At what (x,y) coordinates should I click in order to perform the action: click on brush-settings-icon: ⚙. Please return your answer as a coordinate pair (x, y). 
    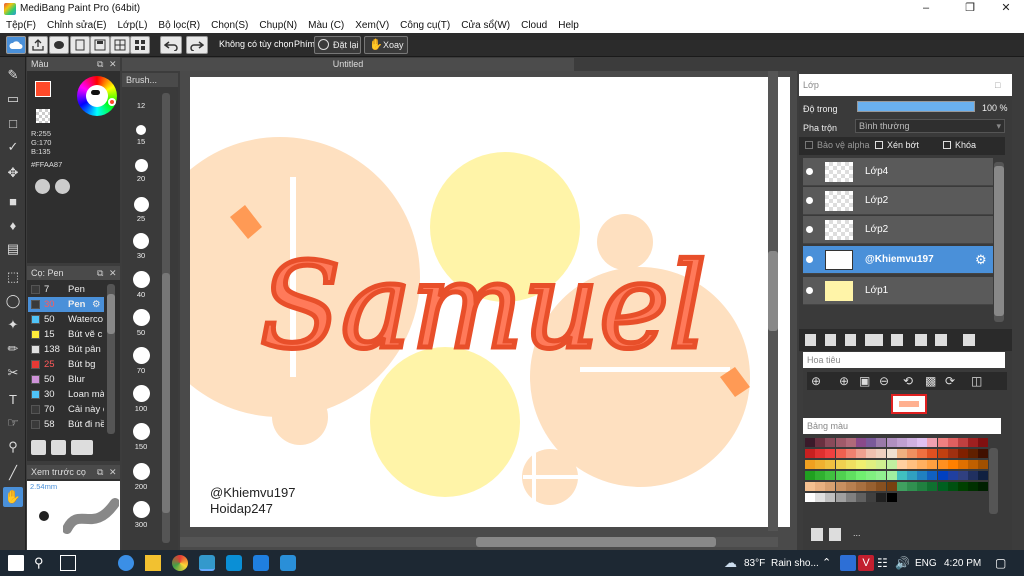
    Looking at the image, I should click on (96, 304).